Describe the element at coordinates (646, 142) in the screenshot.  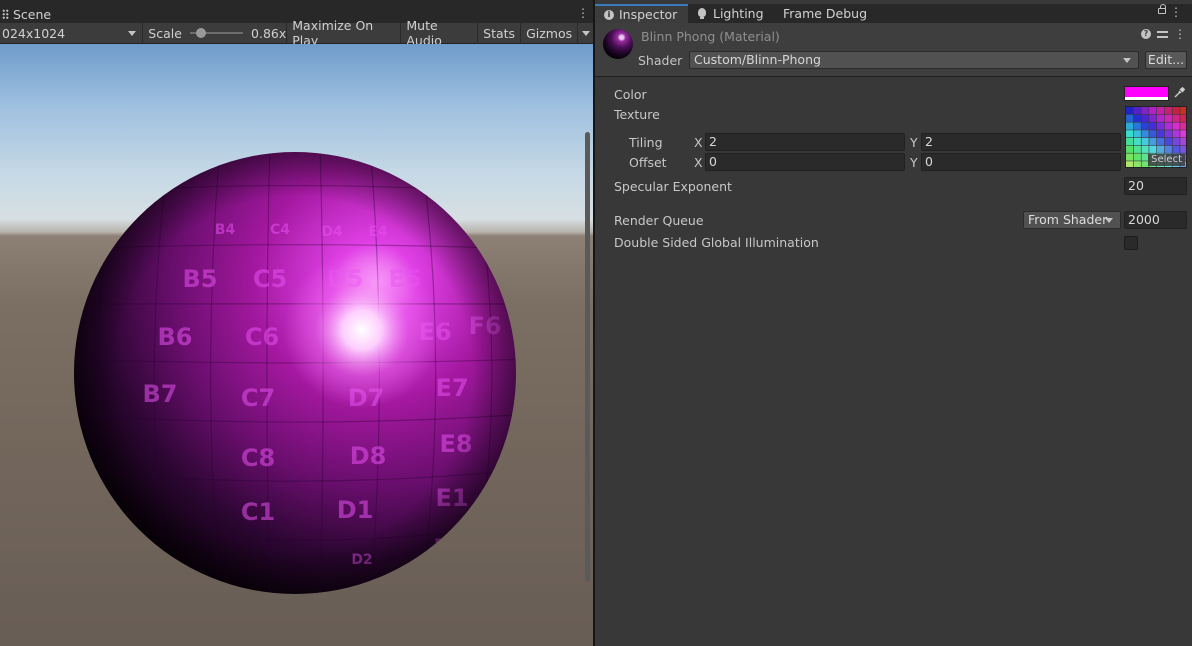
I see `tiling-label: Tiling` at that location.